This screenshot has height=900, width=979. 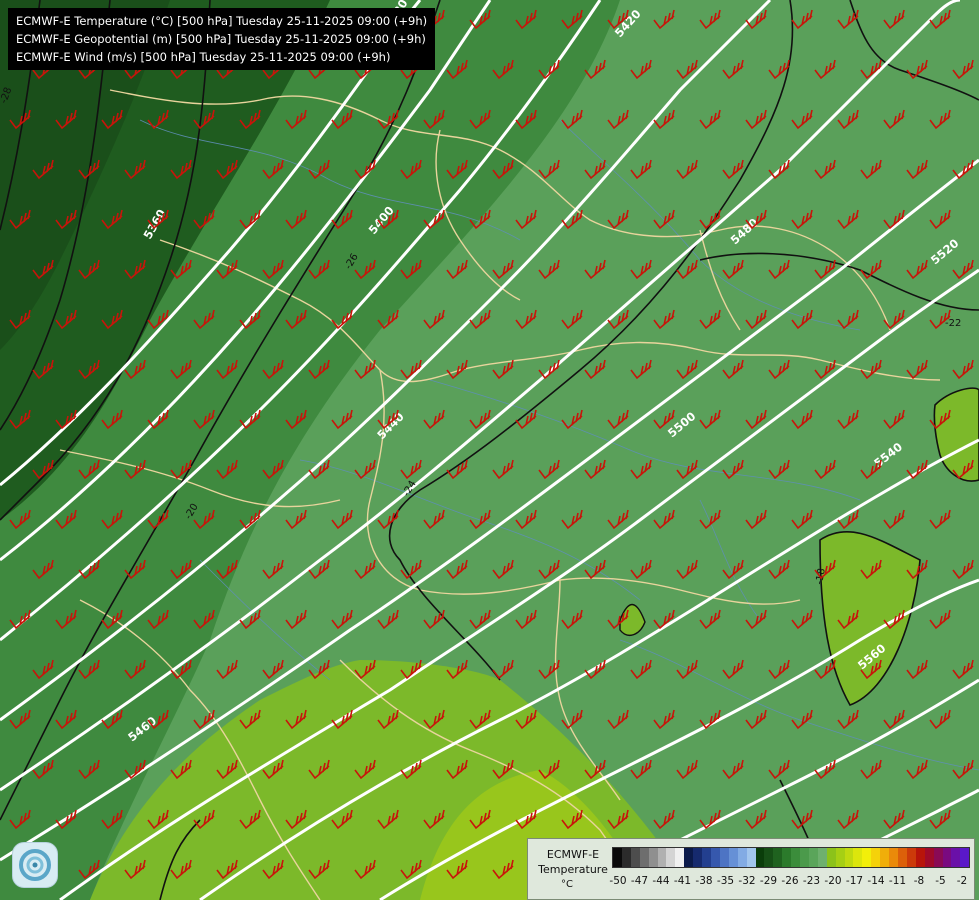 What do you see at coordinates (567, 884) in the screenshot?
I see `legend-unit: °C` at bounding box center [567, 884].